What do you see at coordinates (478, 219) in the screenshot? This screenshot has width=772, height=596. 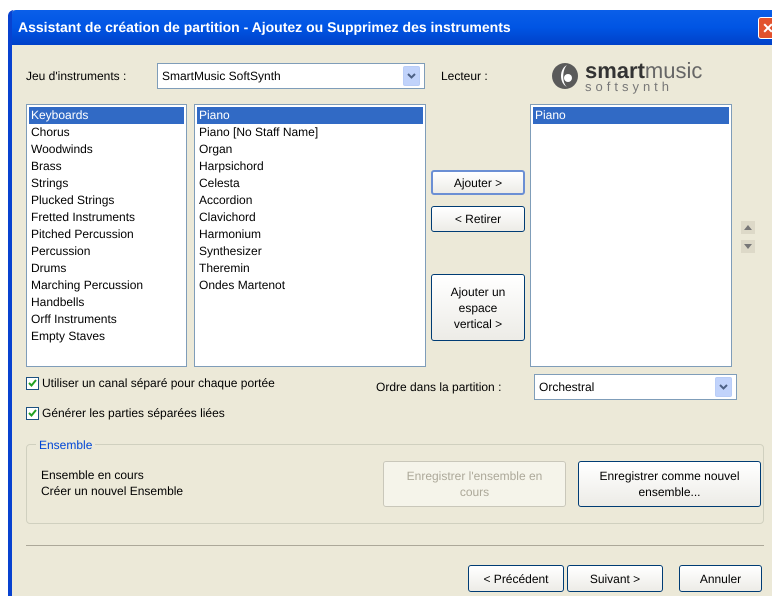 I see `remove-button: < Retirer` at bounding box center [478, 219].